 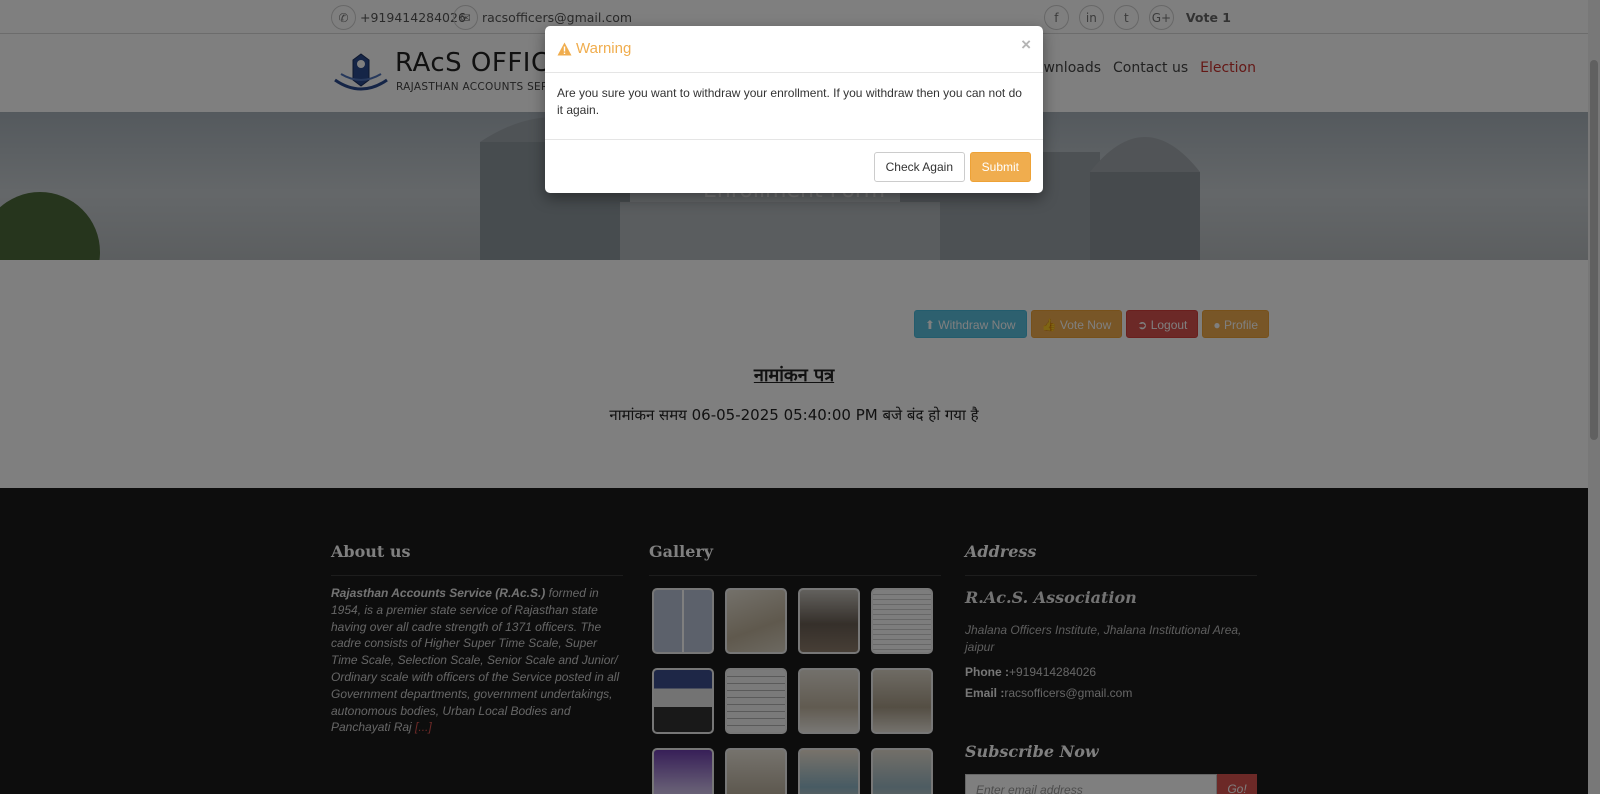 I want to click on modal-title: Warning, so click(x=594, y=48).